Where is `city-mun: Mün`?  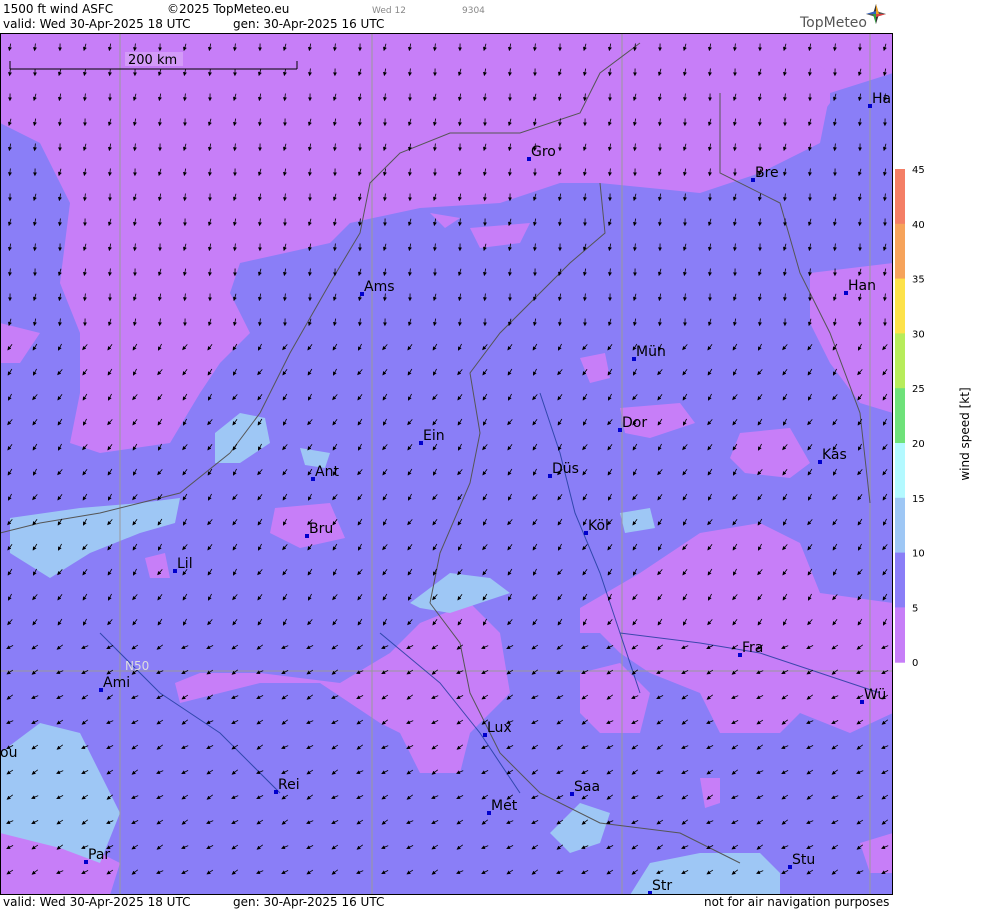
city-mun: Mün is located at coordinates (649, 352).